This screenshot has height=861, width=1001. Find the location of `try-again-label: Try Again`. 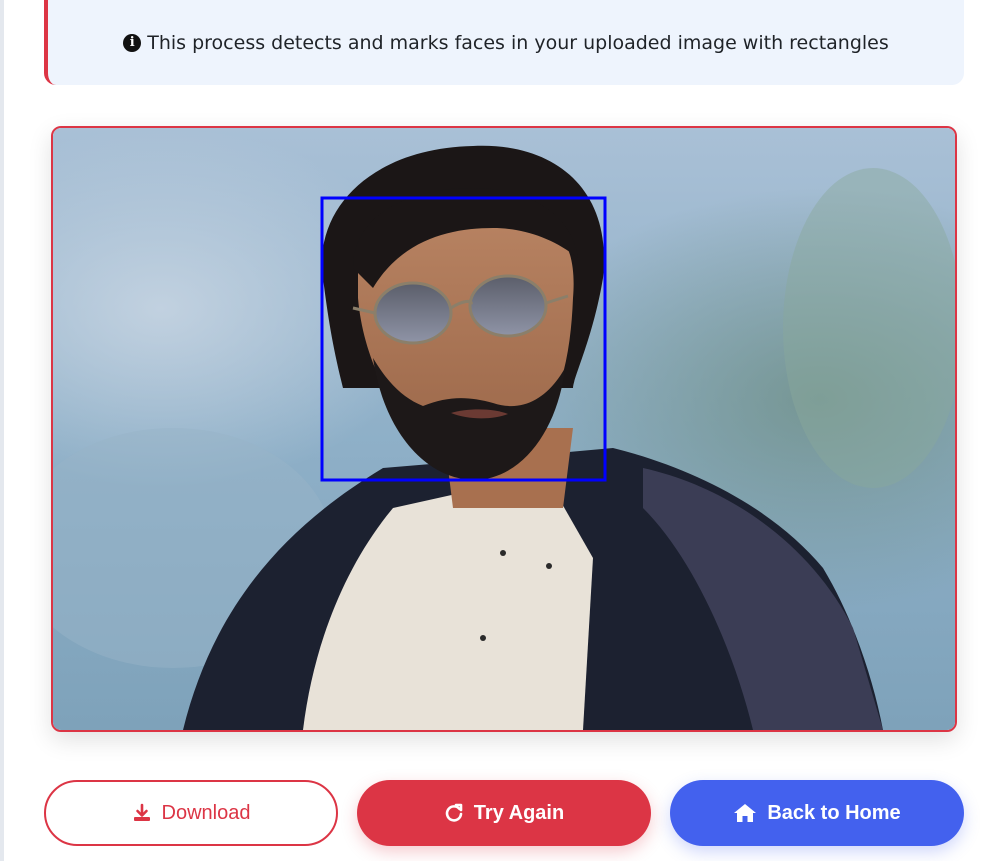

try-again-label: Try Again is located at coordinates (519, 812).